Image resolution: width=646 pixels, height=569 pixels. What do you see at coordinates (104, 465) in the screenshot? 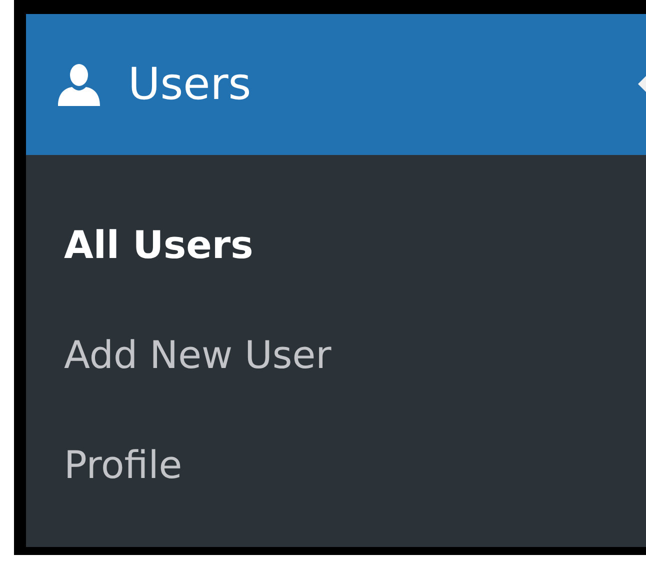
I see `submenu-item: Profile` at bounding box center [104, 465].